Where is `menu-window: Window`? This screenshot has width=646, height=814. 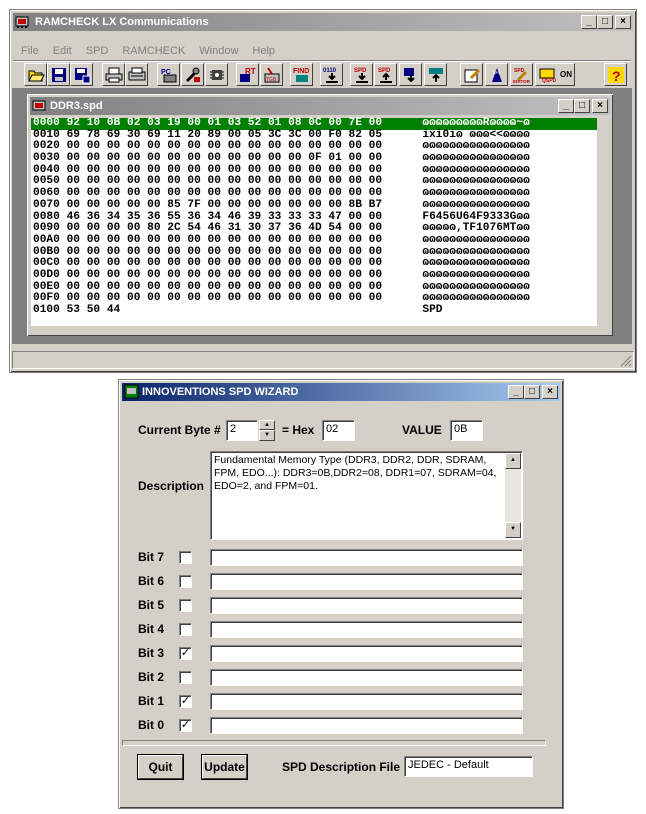 menu-window: Window is located at coordinates (218, 51).